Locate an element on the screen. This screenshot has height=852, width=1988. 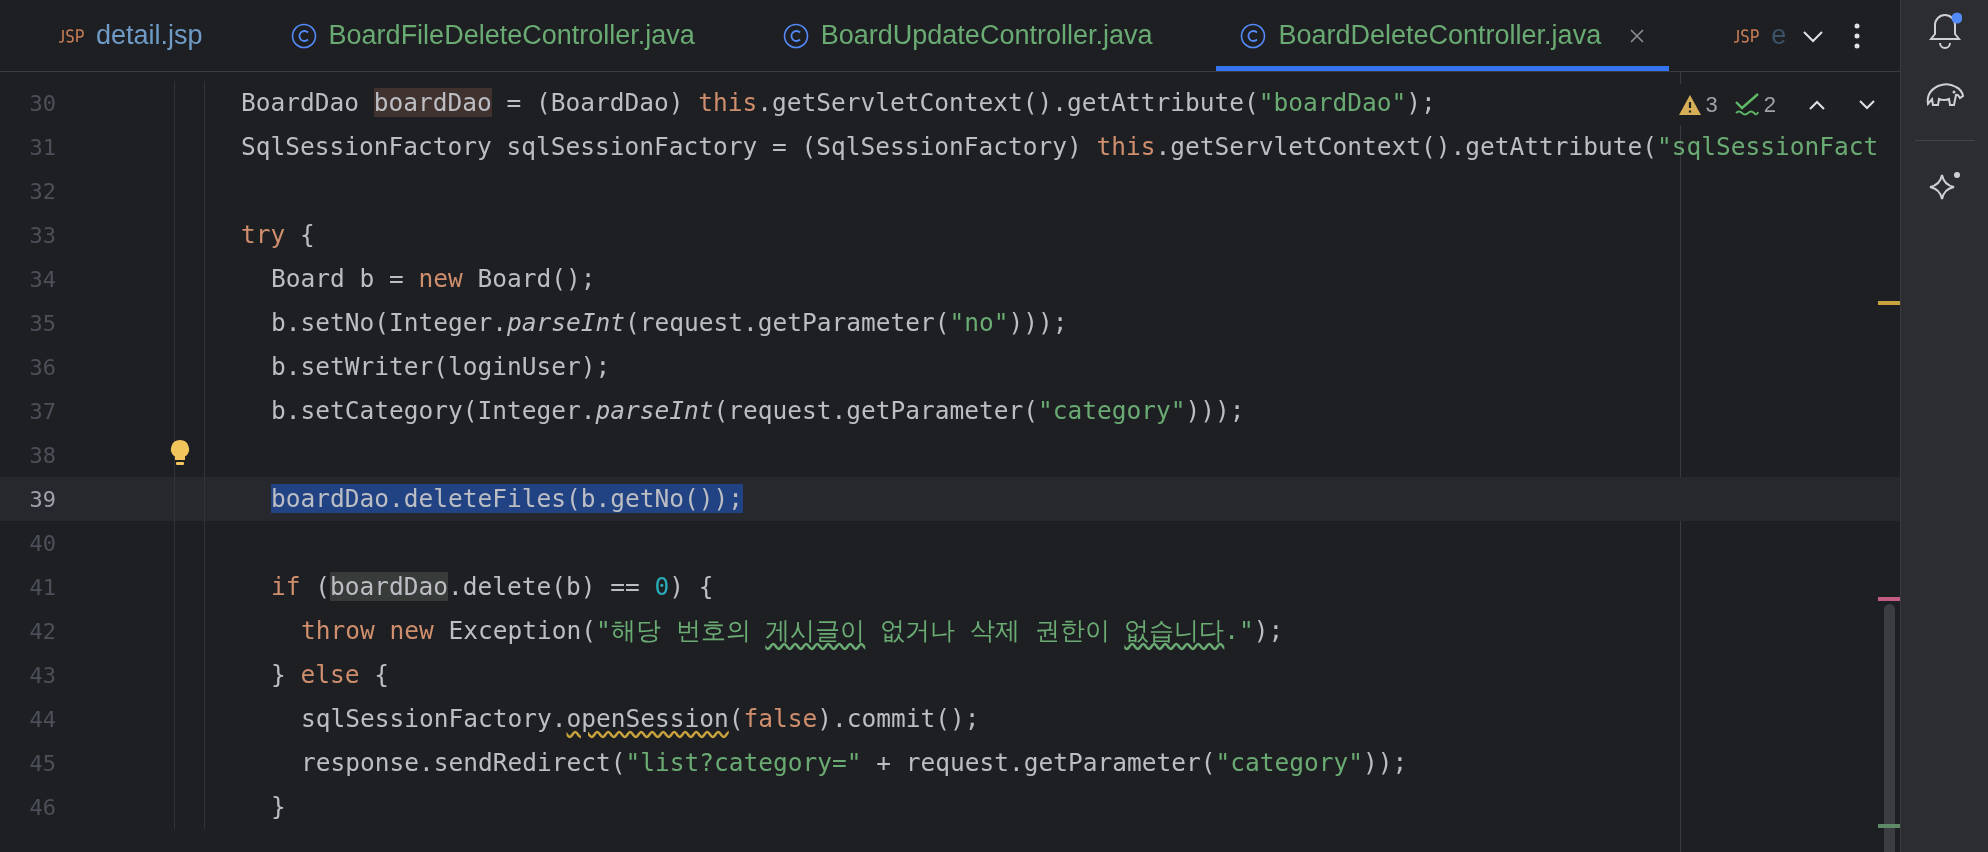
weak-warning-count: 2 is located at coordinates (1769, 105).